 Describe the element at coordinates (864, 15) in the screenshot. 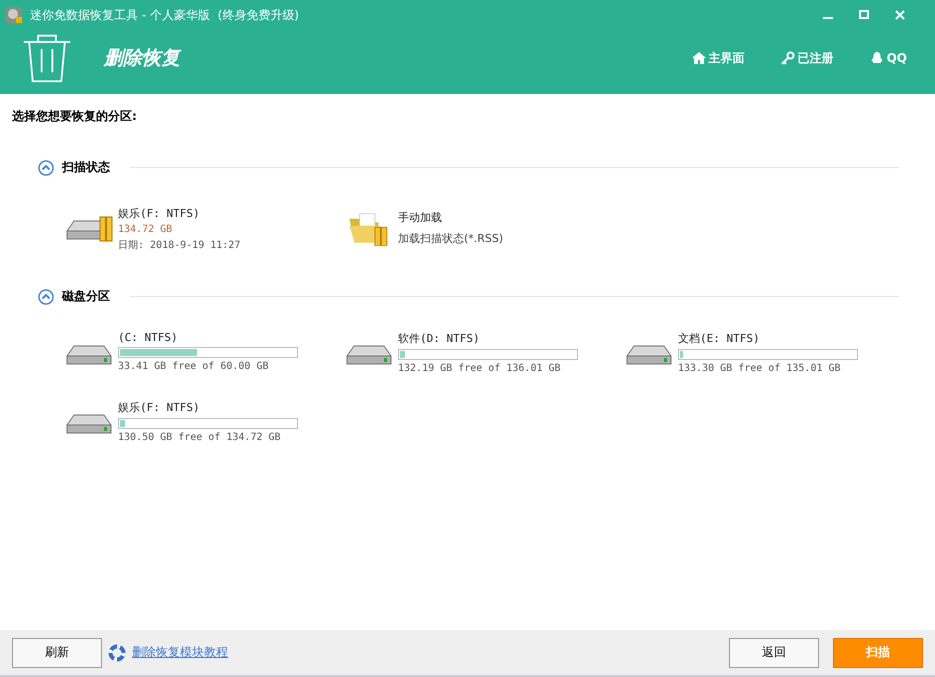

I see `maximize-icon` at that location.